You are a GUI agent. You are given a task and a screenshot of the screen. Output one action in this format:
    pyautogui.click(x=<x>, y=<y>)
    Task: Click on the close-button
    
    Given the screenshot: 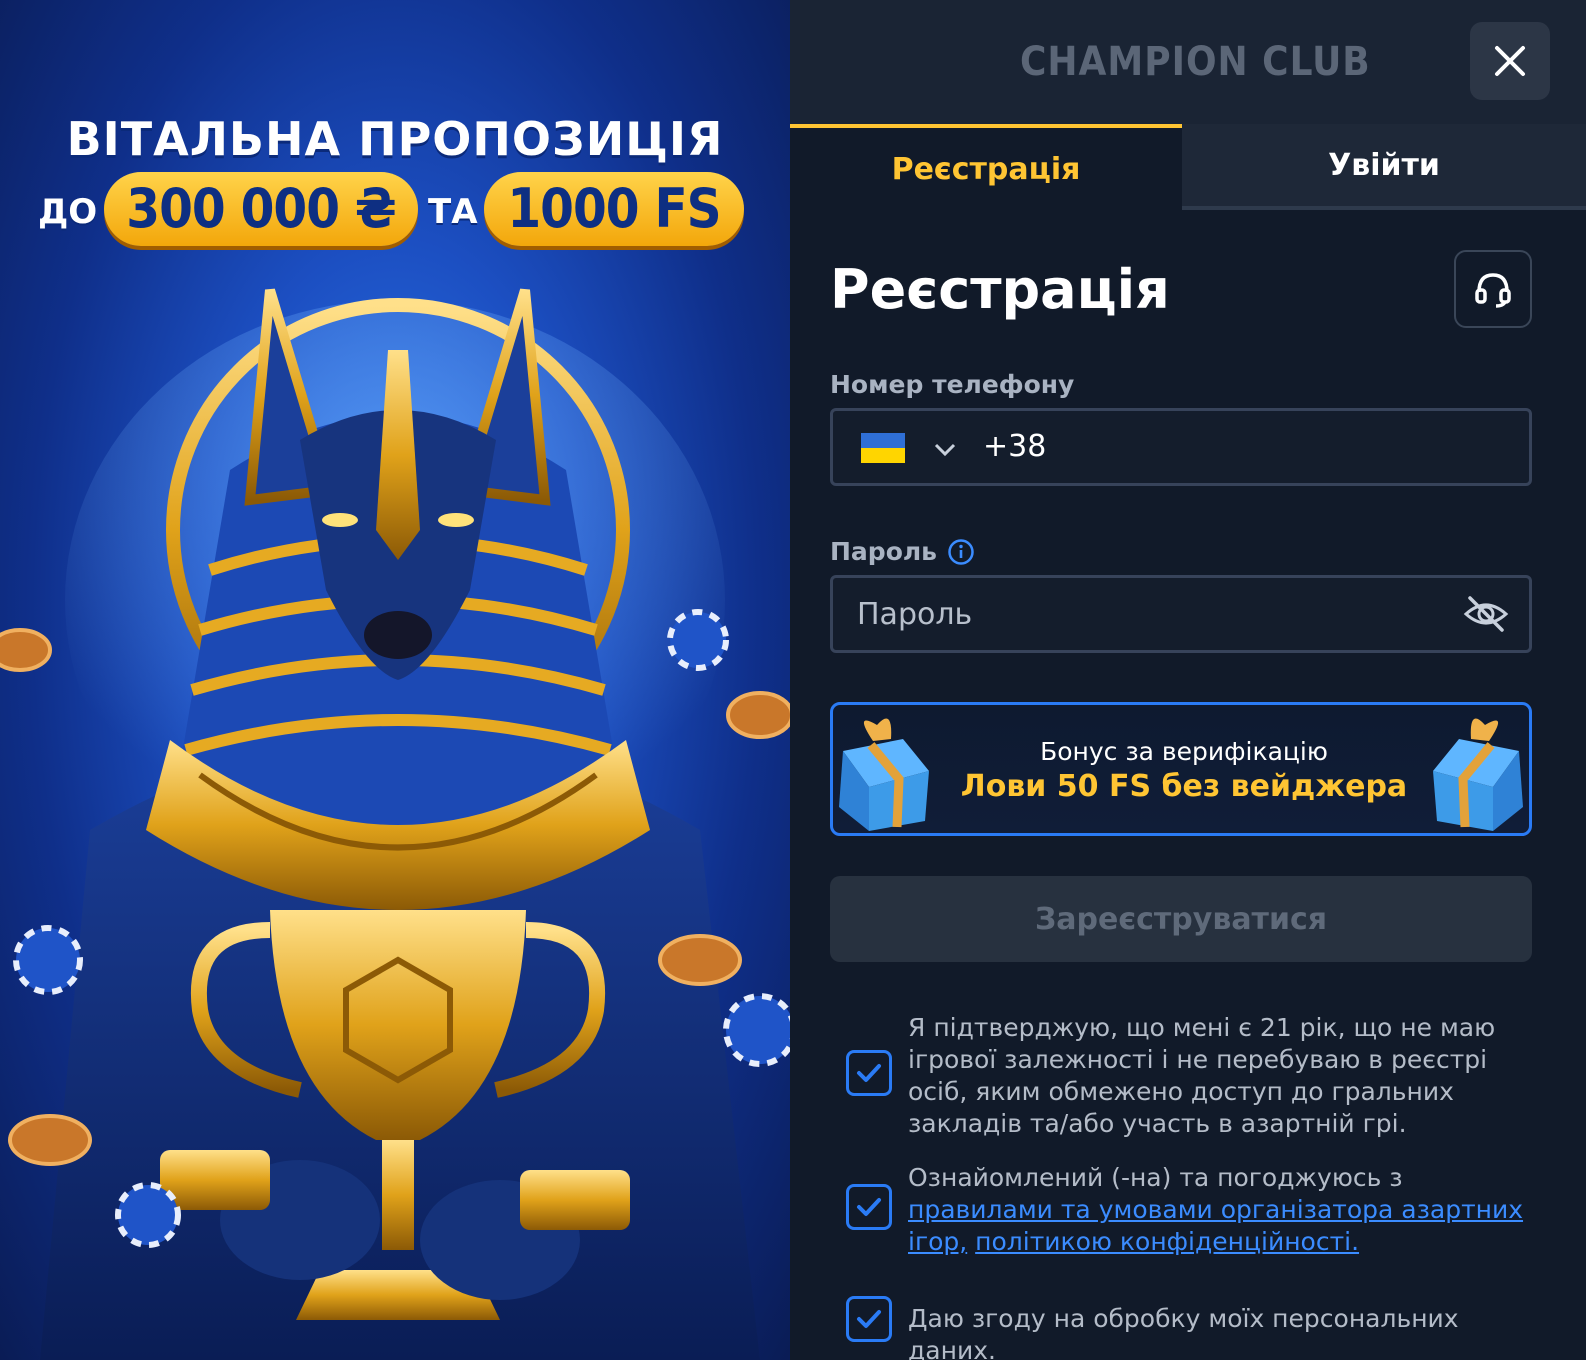 What is the action you would take?
    pyautogui.click(x=1510, y=61)
    